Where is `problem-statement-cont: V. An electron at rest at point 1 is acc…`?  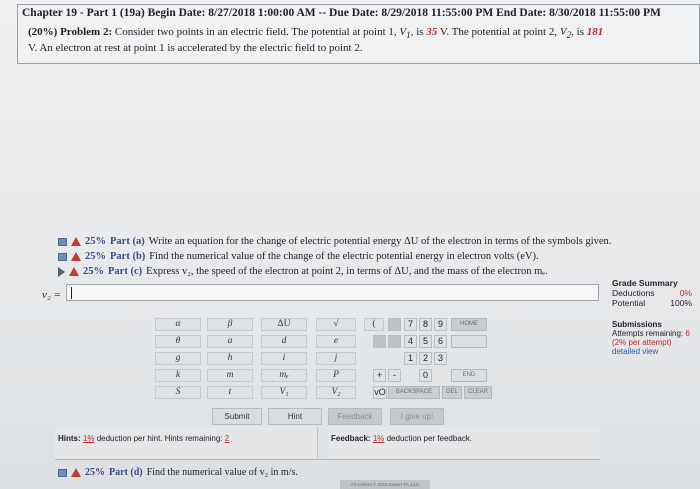
problem-statement-cont: V. An electron at rest at point 1 is acc… is located at coordinates (195, 48).